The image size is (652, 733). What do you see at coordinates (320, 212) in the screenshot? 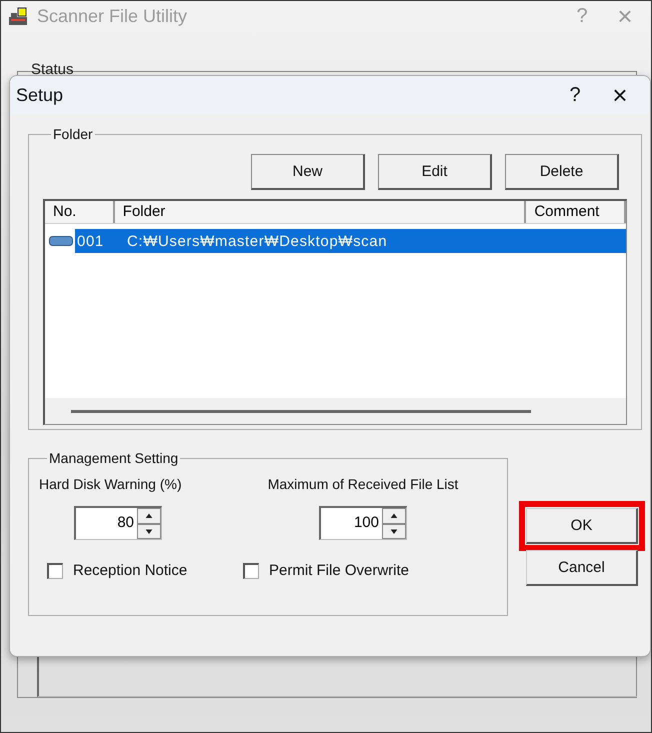
I see `column-header: Folder` at bounding box center [320, 212].